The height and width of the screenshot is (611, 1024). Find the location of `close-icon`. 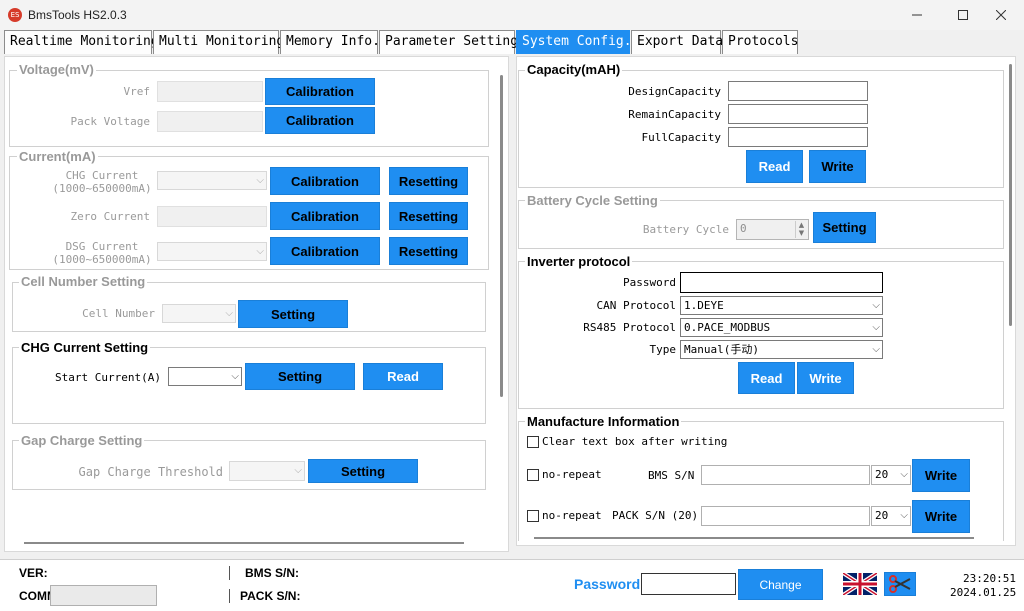

close-icon is located at coordinates (1001, 15).